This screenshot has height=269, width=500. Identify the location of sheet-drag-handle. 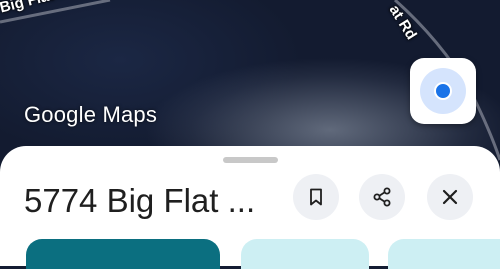
(250, 160).